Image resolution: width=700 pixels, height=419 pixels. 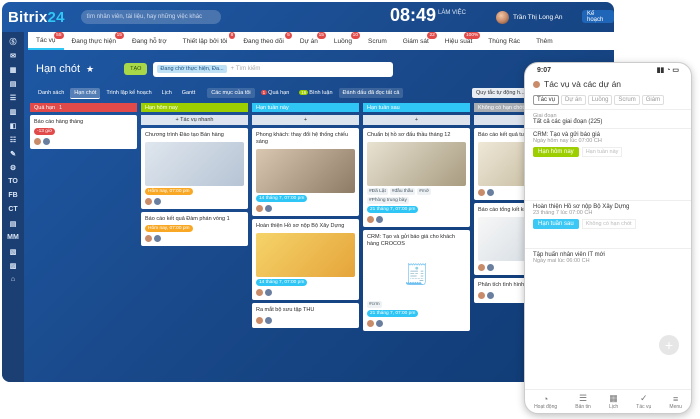 What do you see at coordinates (424, 191) in the screenshot?
I see `tag: #mở` at bounding box center [424, 191].